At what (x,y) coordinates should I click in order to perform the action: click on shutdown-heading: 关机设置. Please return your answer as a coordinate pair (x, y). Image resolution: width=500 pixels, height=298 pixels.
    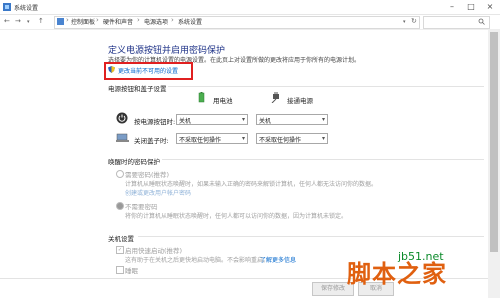
    Looking at the image, I should click on (121, 239).